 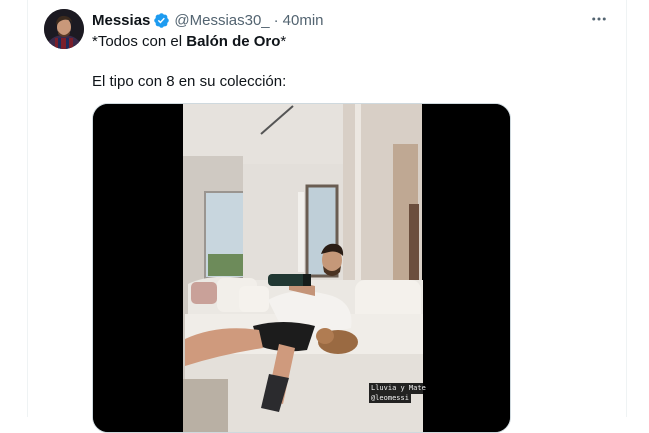 I want to click on verified-badge-icon, so click(x=161, y=20).